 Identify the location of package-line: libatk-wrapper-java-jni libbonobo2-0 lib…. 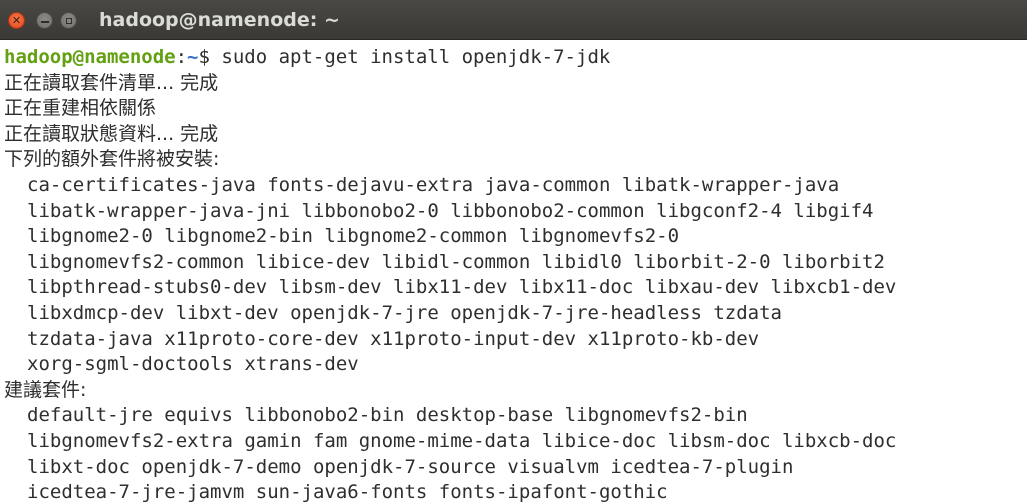
(450, 210).